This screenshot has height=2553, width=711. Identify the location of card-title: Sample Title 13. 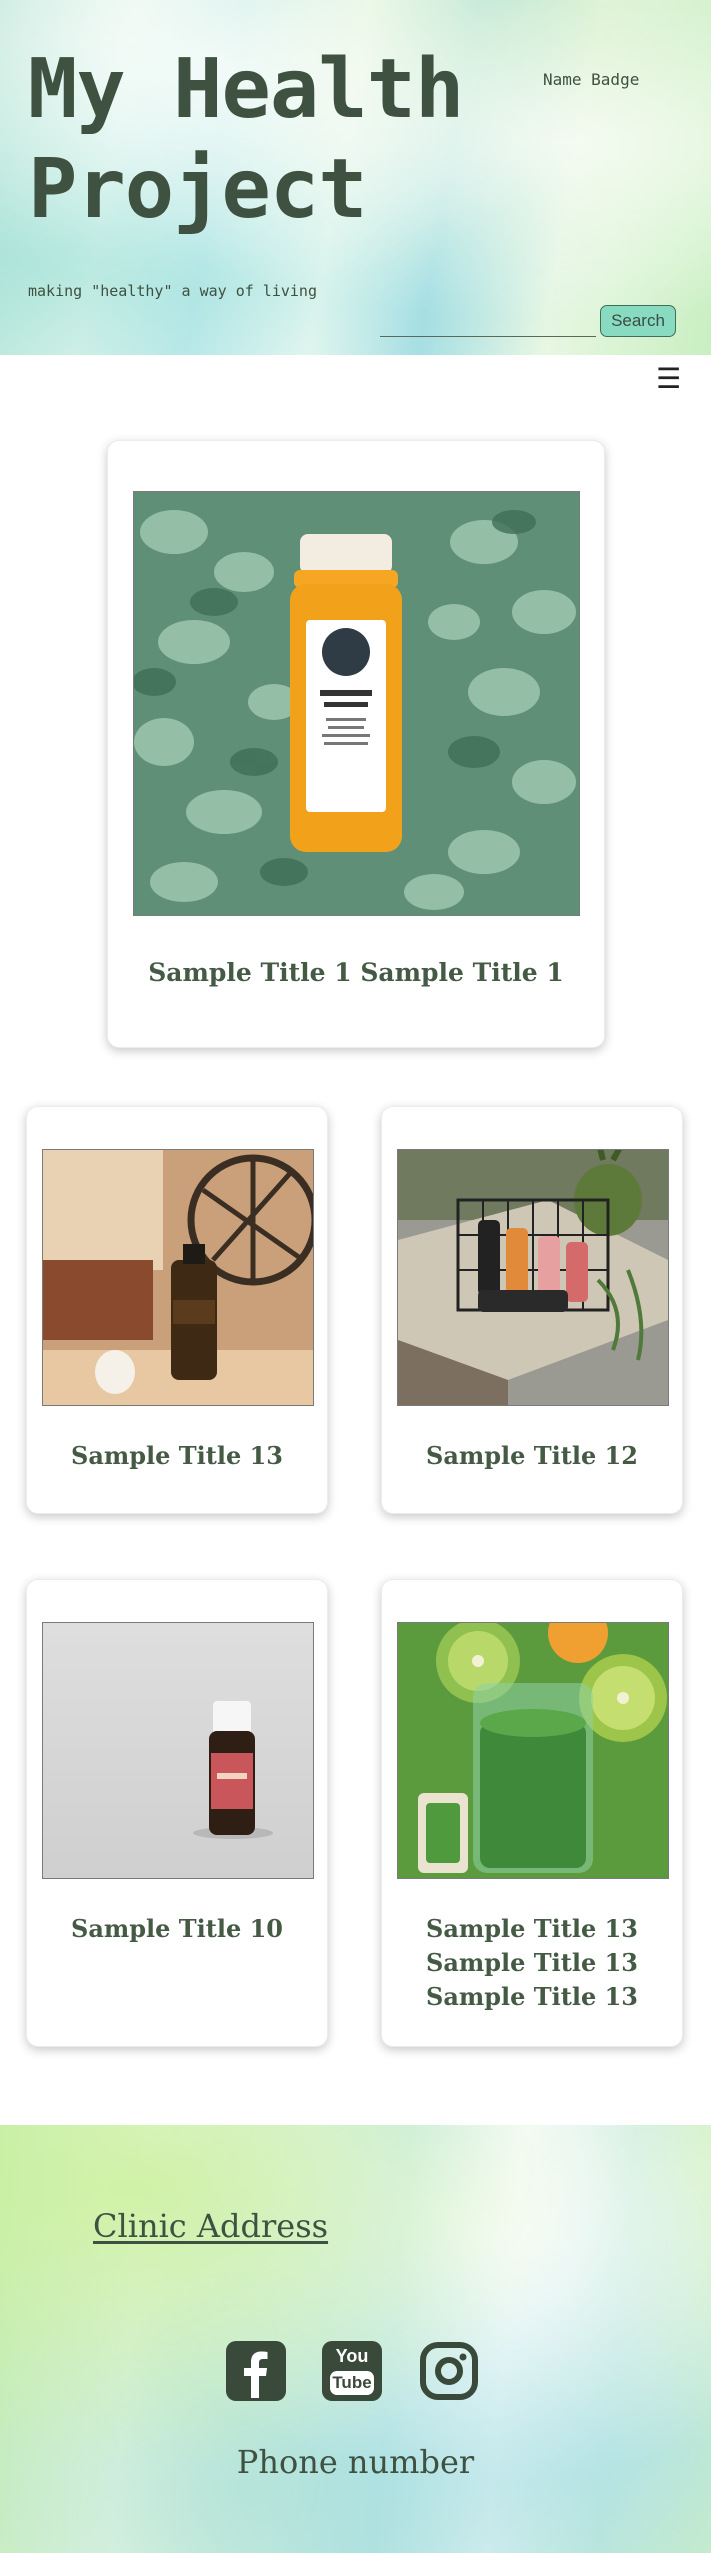
(176, 1455).